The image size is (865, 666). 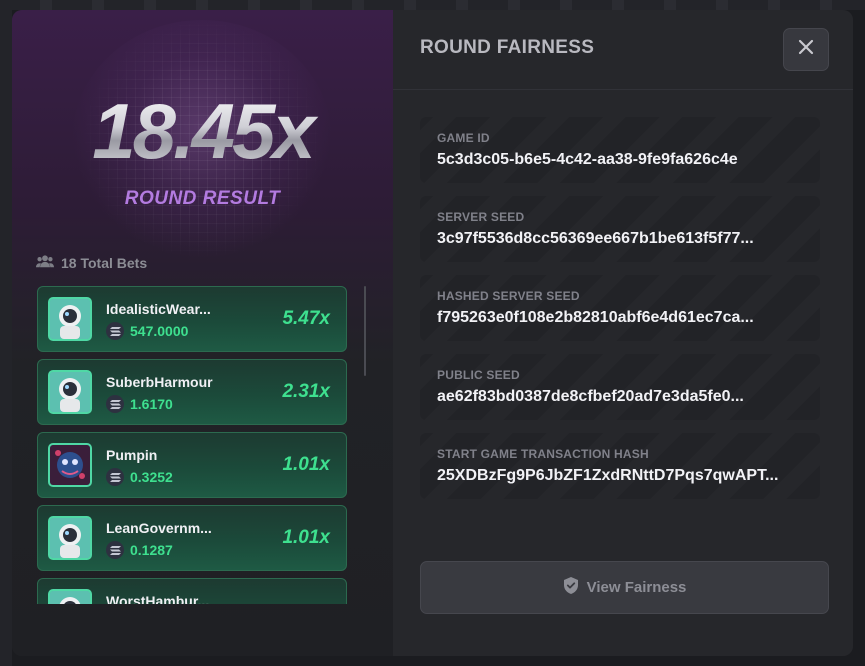 What do you see at coordinates (151, 550) in the screenshot?
I see `bet-amount: 0.1287` at bounding box center [151, 550].